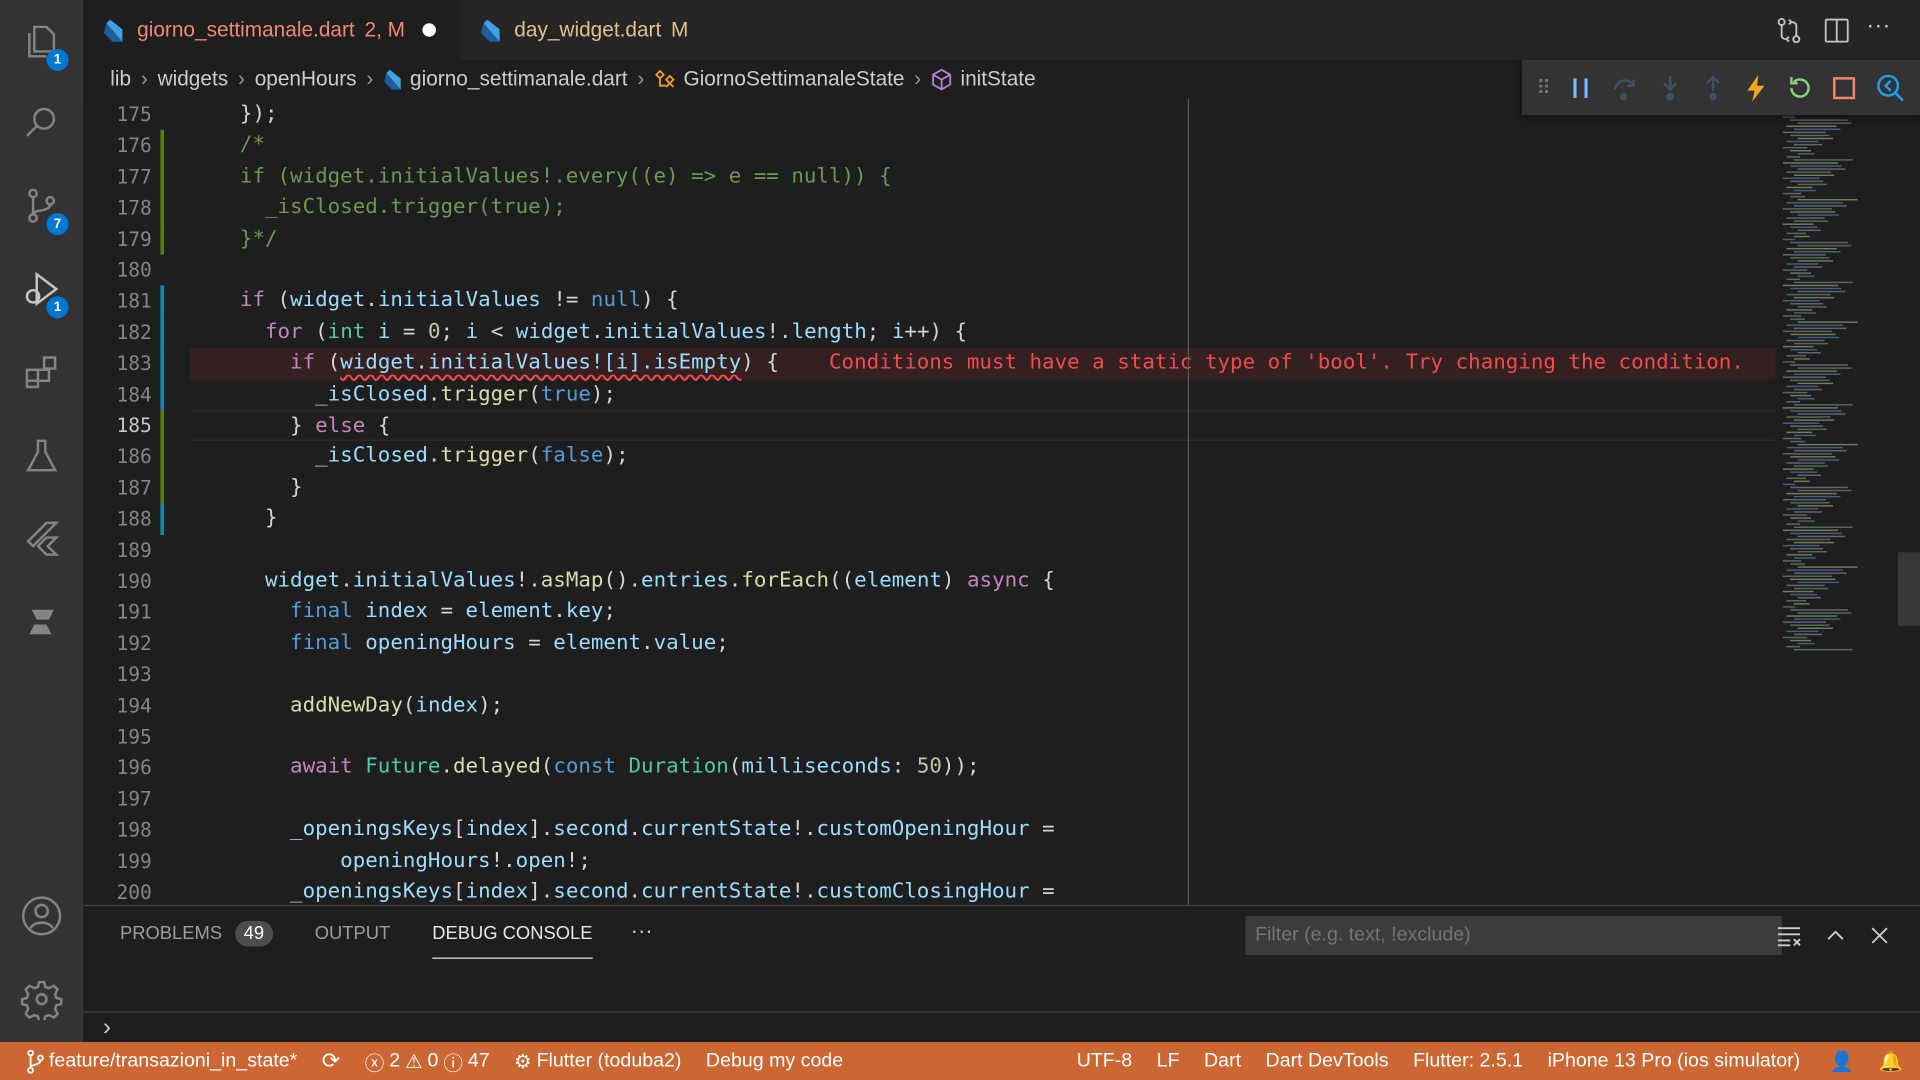 Image resolution: width=1920 pixels, height=1080 pixels. Describe the element at coordinates (1222, 1061) in the screenshot. I see `language-item: Dart` at that location.